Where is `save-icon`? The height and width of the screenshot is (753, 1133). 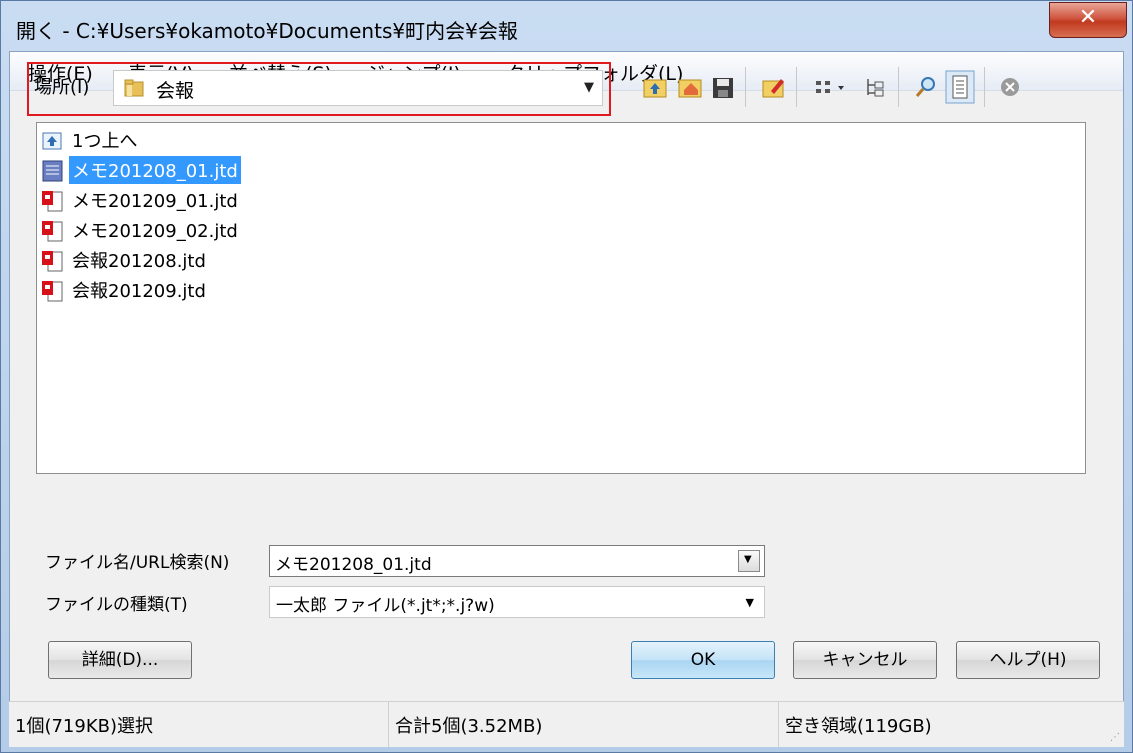 save-icon is located at coordinates (723, 87).